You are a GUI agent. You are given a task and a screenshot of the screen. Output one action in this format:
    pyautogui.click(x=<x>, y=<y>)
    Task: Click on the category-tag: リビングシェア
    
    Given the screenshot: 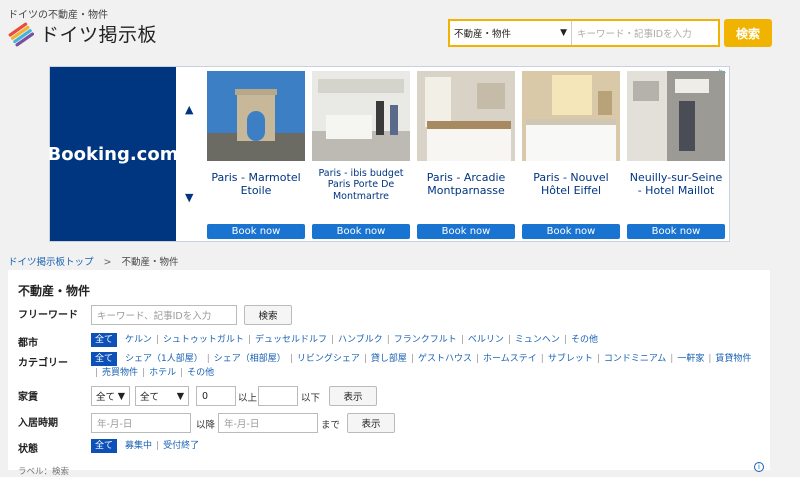 What is the action you would take?
    pyautogui.click(x=328, y=359)
    